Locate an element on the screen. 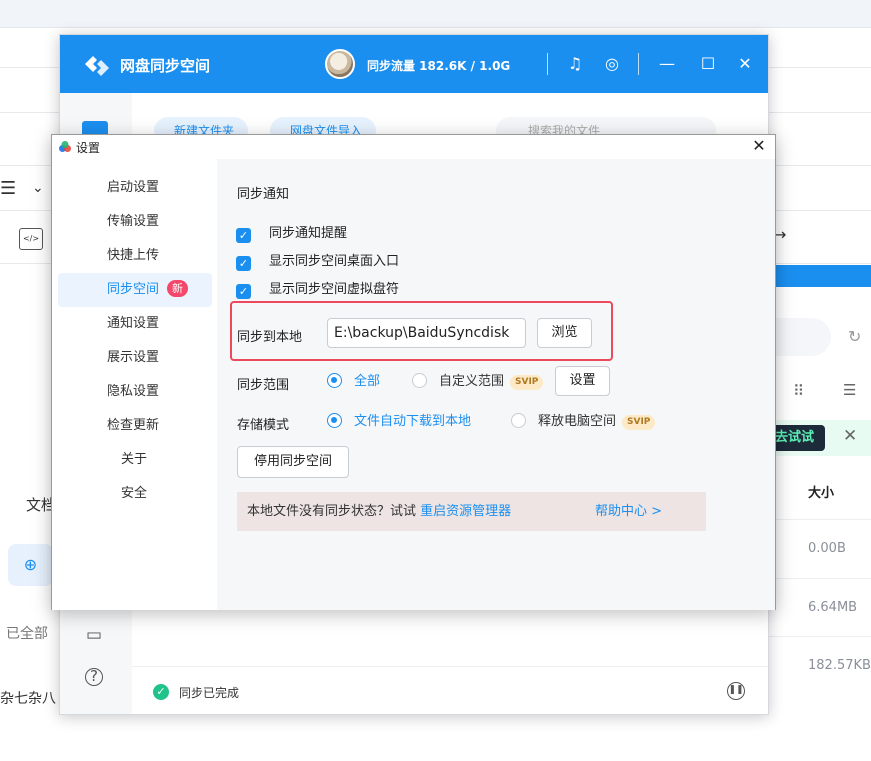  browse-button: 浏览 is located at coordinates (564, 333).